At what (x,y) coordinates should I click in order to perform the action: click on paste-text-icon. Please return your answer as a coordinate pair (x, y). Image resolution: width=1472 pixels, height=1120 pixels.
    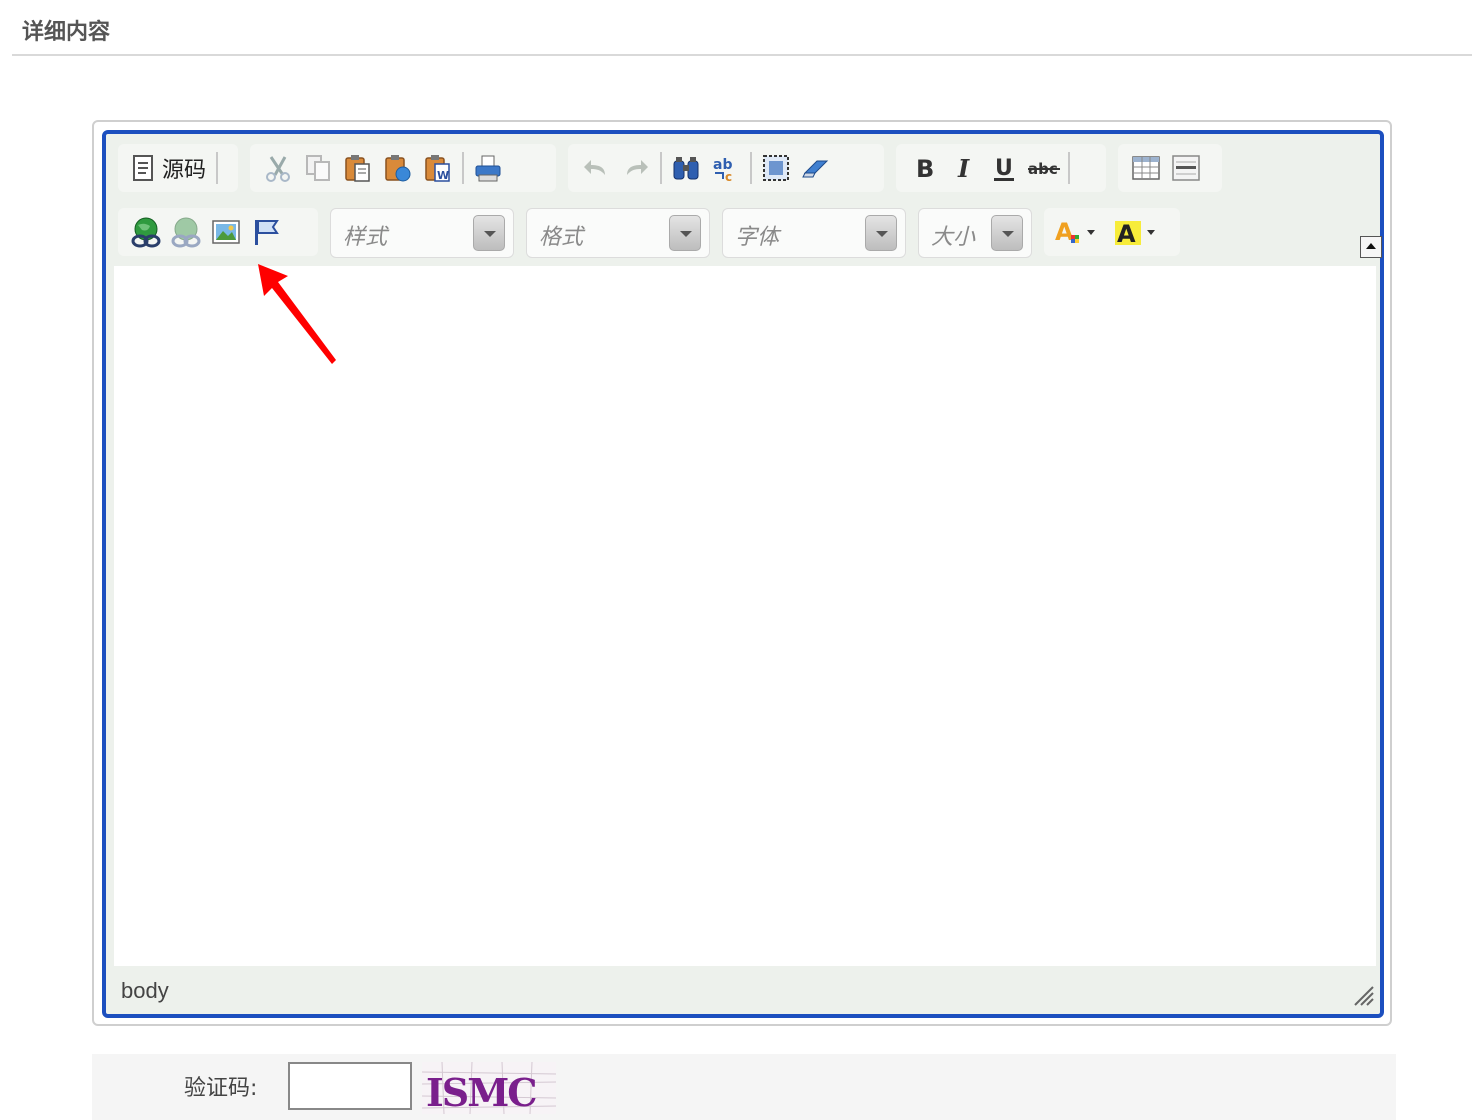
    Looking at the image, I should click on (398, 168).